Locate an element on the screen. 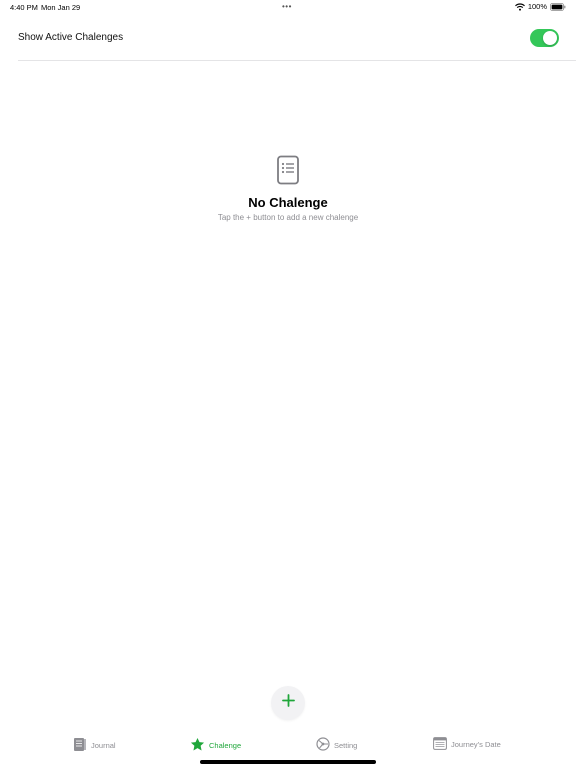 This screenshot has width=576, height=768. journal-icon is located at coordinates (80, 745).